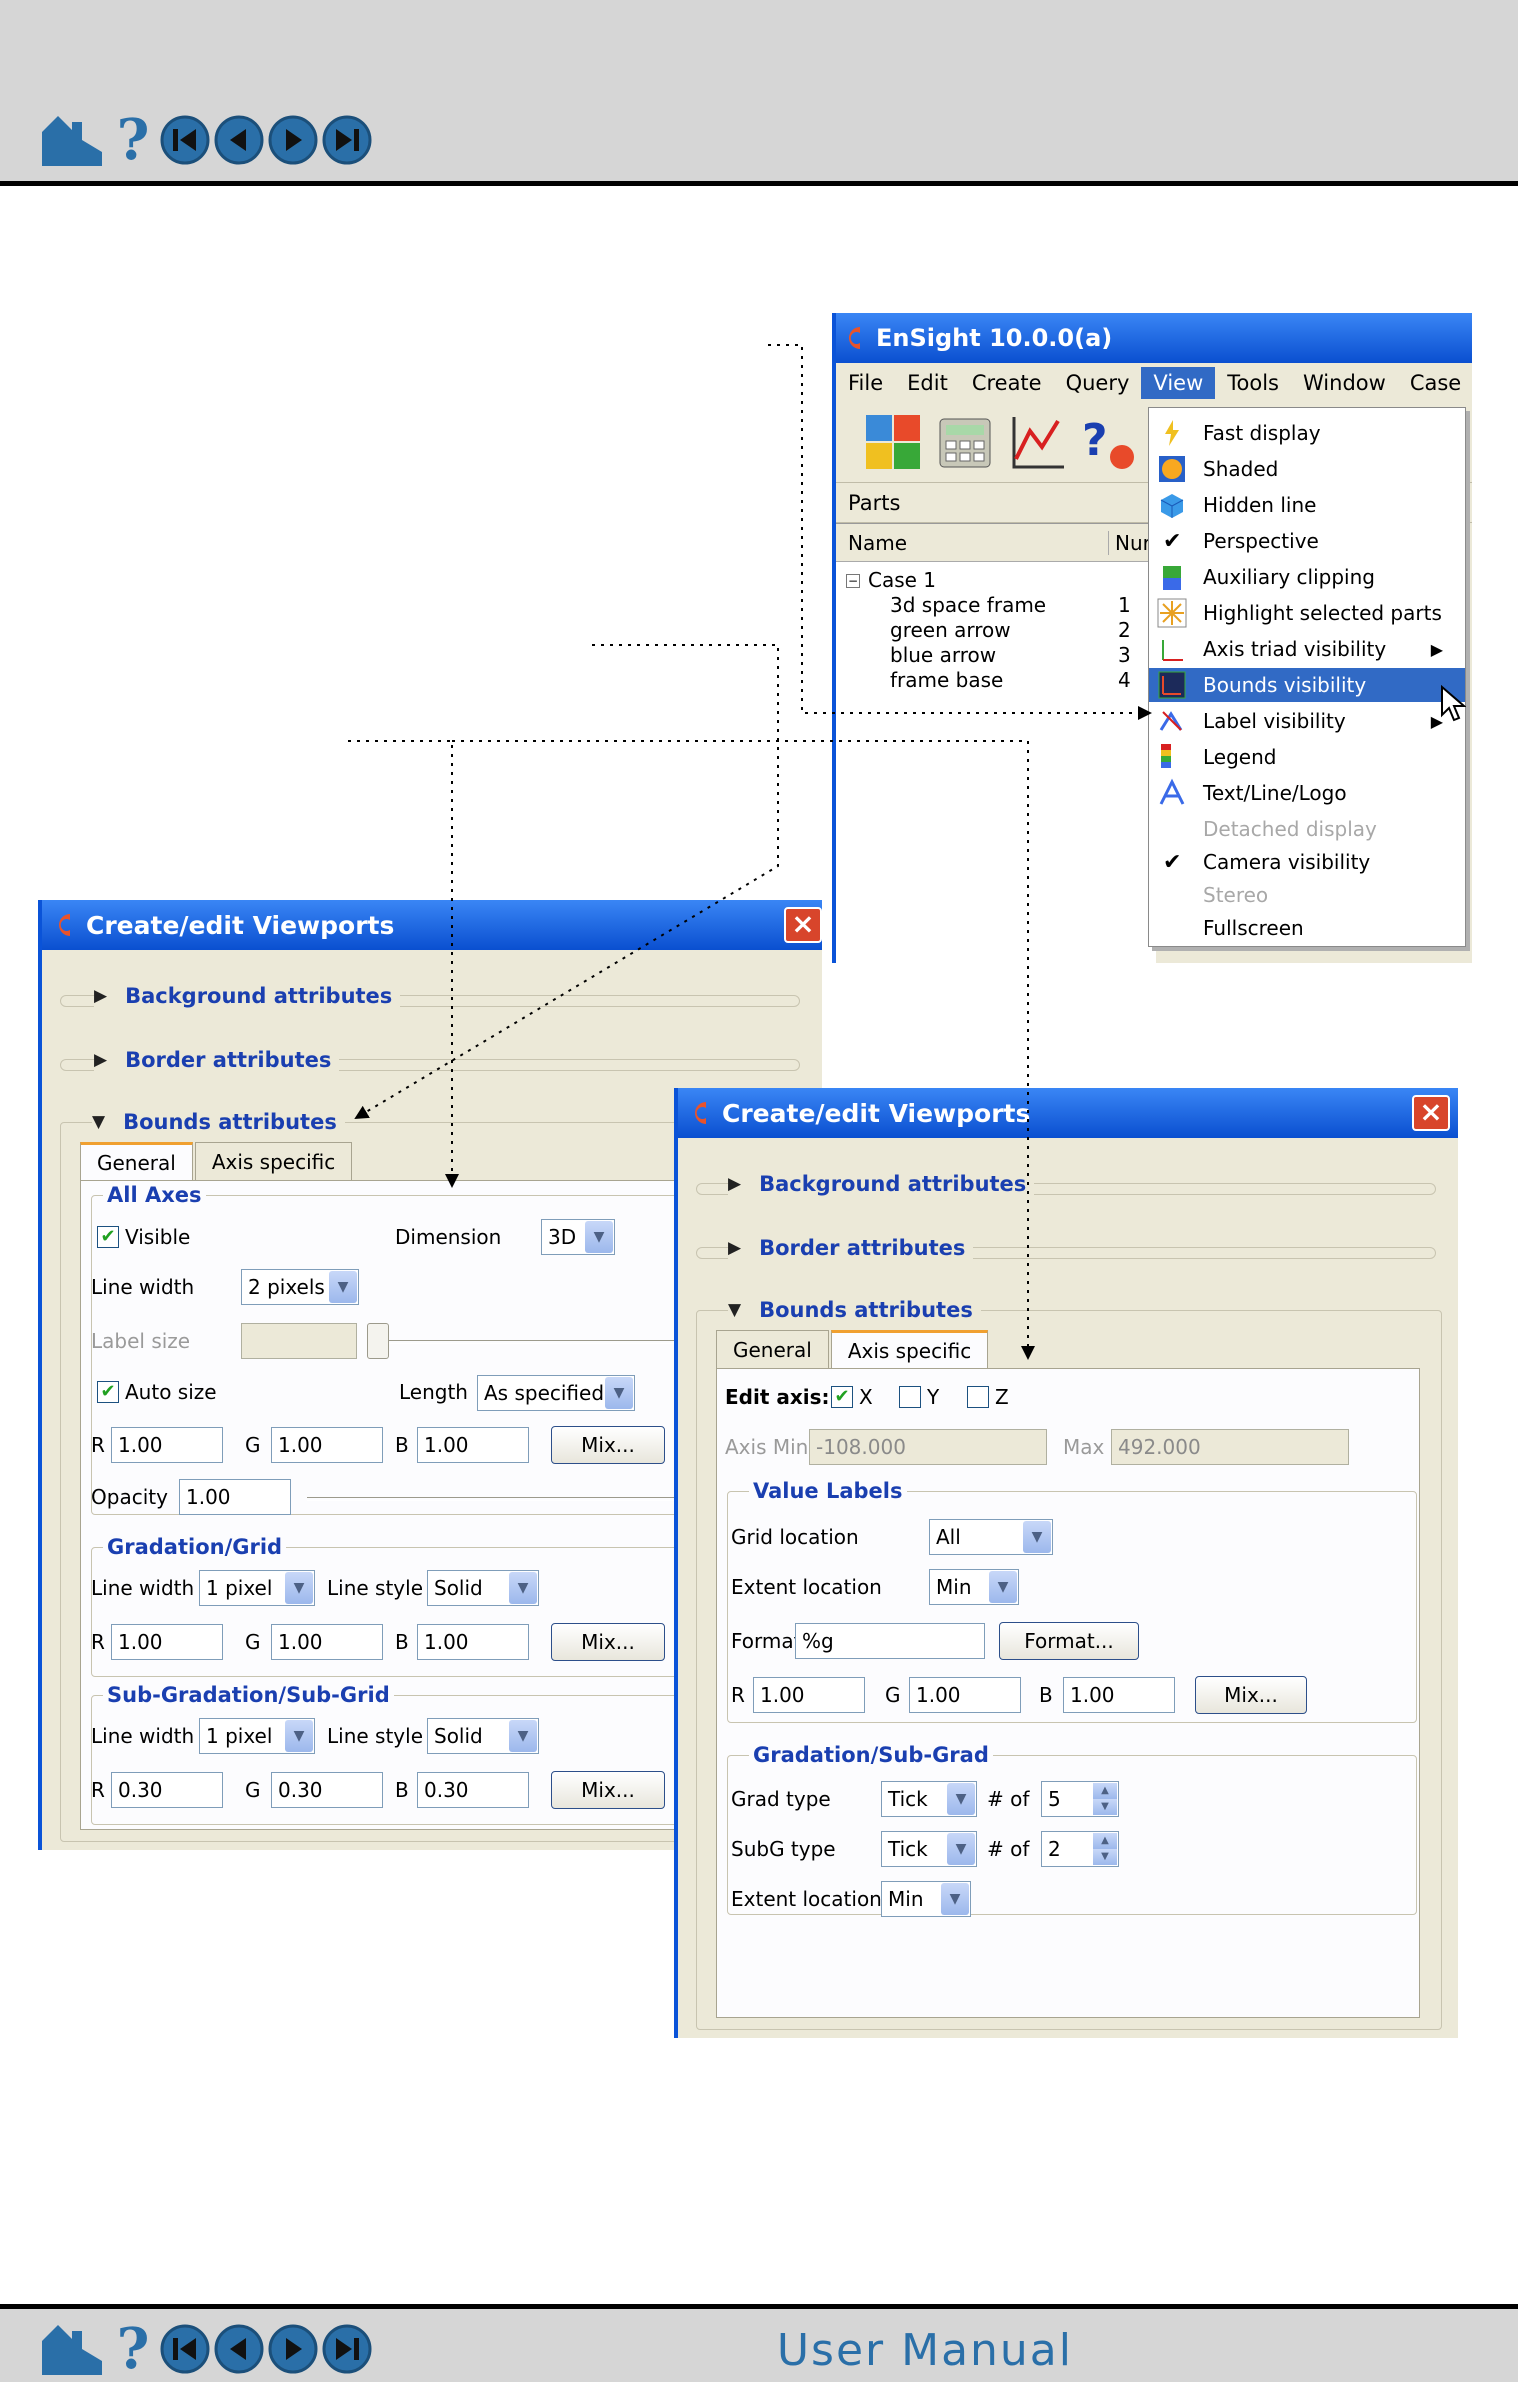  I want to click on red-field: 0.30, so click(167, 1790).